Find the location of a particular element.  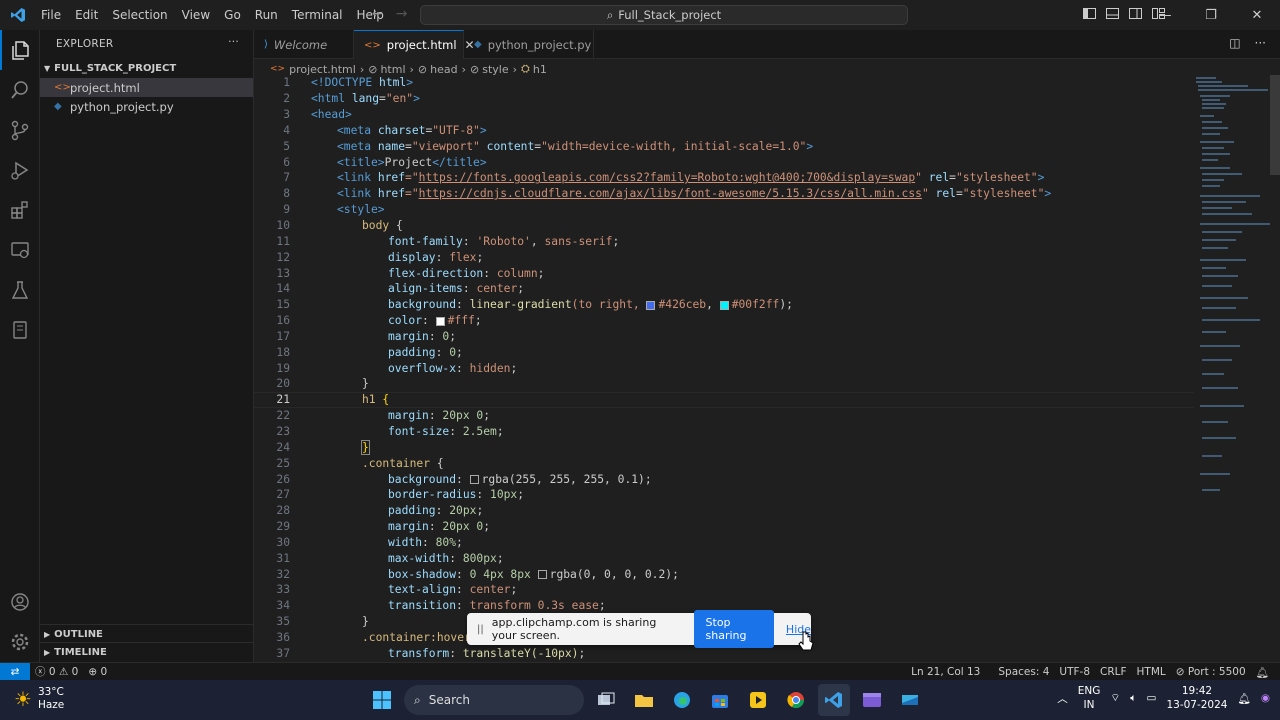

stop-sharing-button: Stop sharing is located at coordinates (733, 629).